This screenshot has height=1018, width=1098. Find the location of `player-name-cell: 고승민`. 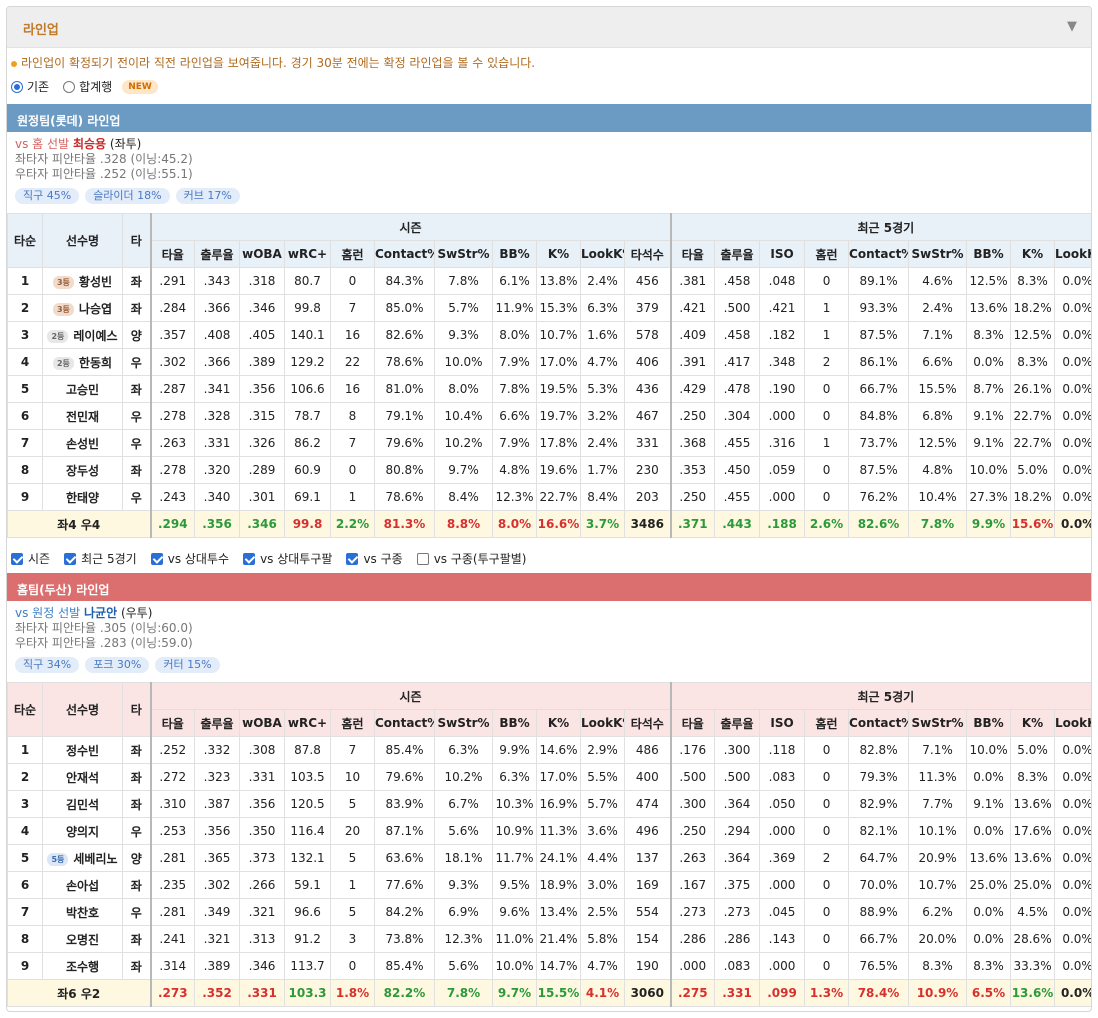

player-name-cell: 고승민 is located at coordinates (82, 389).